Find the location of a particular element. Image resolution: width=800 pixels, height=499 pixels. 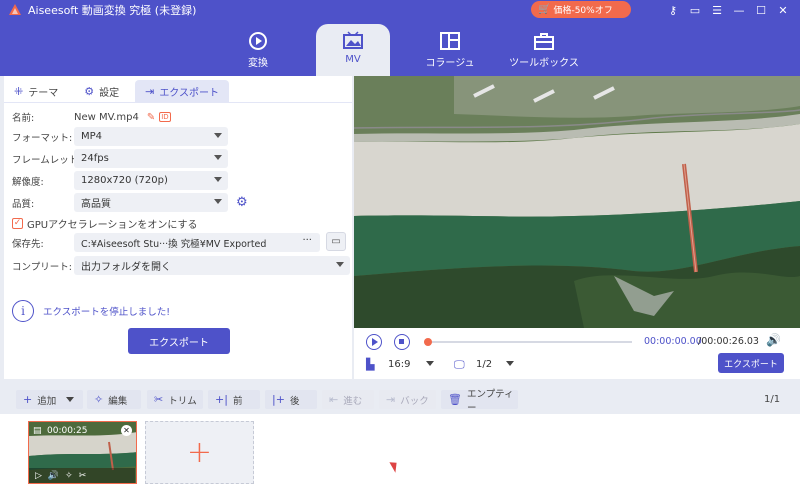

resolution-select: 1280x720 (720p) is located at coordinates (151, 180).